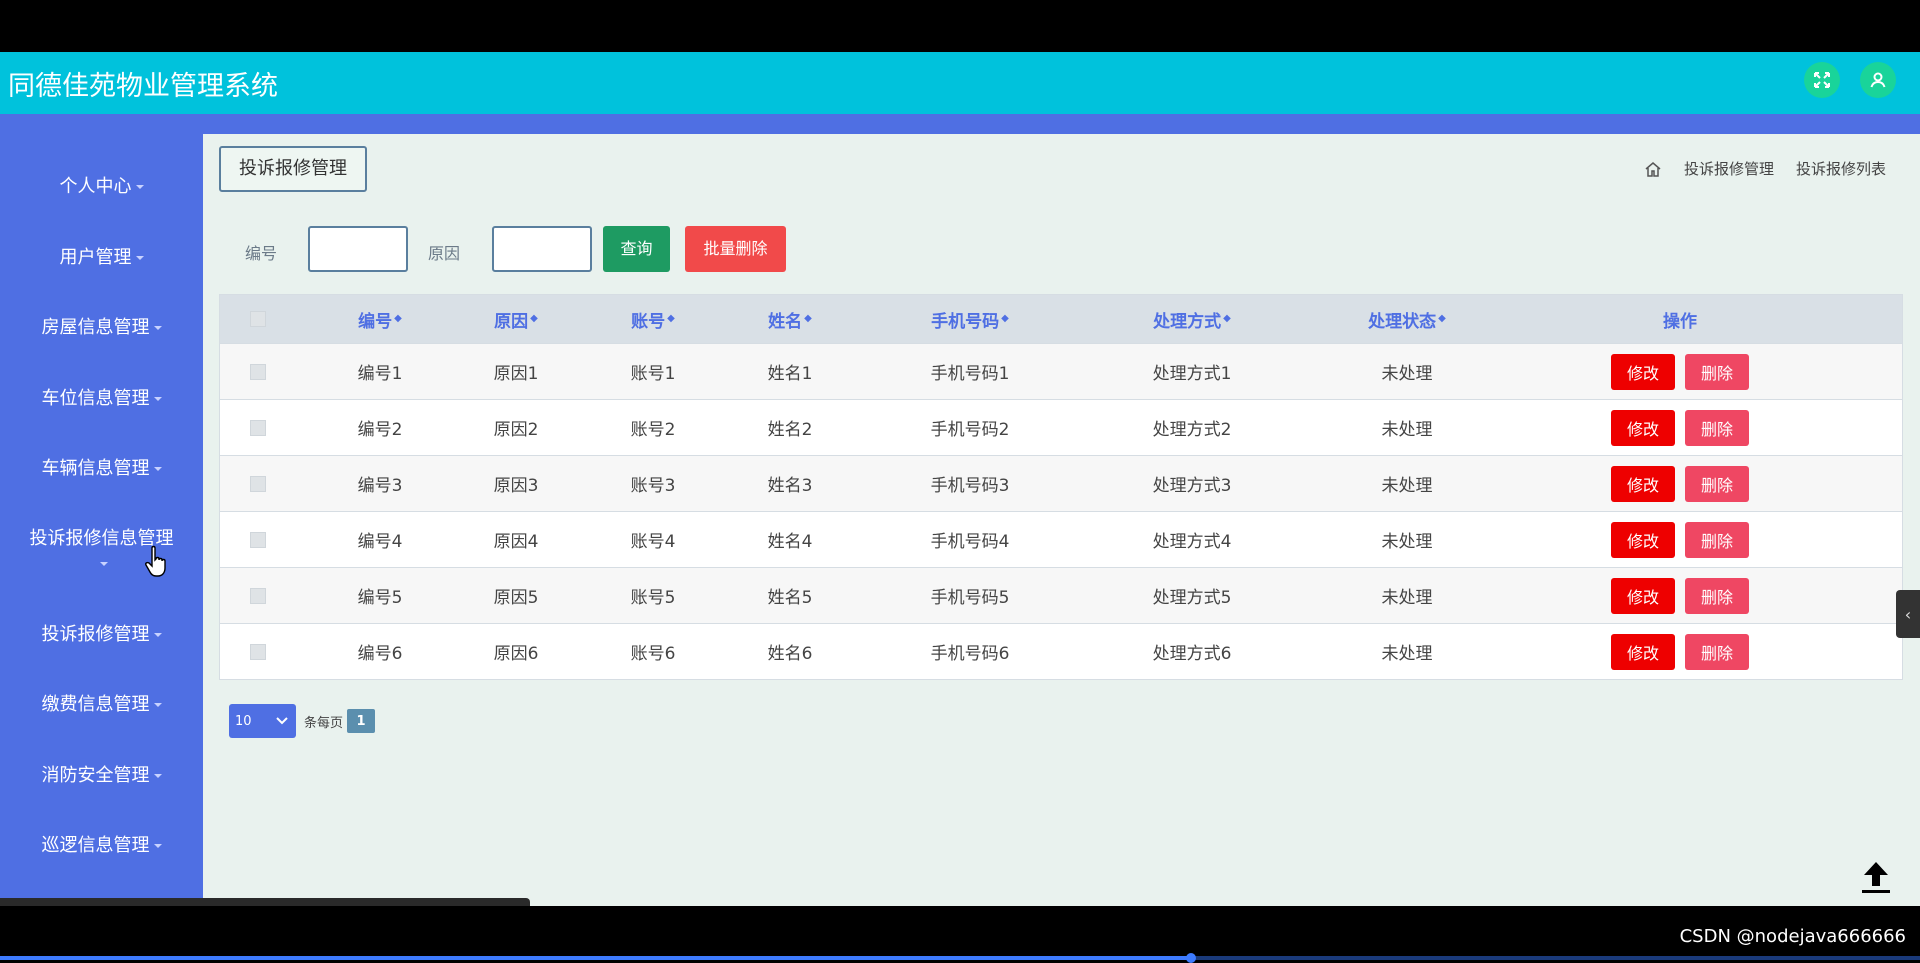 The image size is (1920, 963). I want to click on sidebar-item-patrol-info: 巡逻信息管理, so click(101, 845).